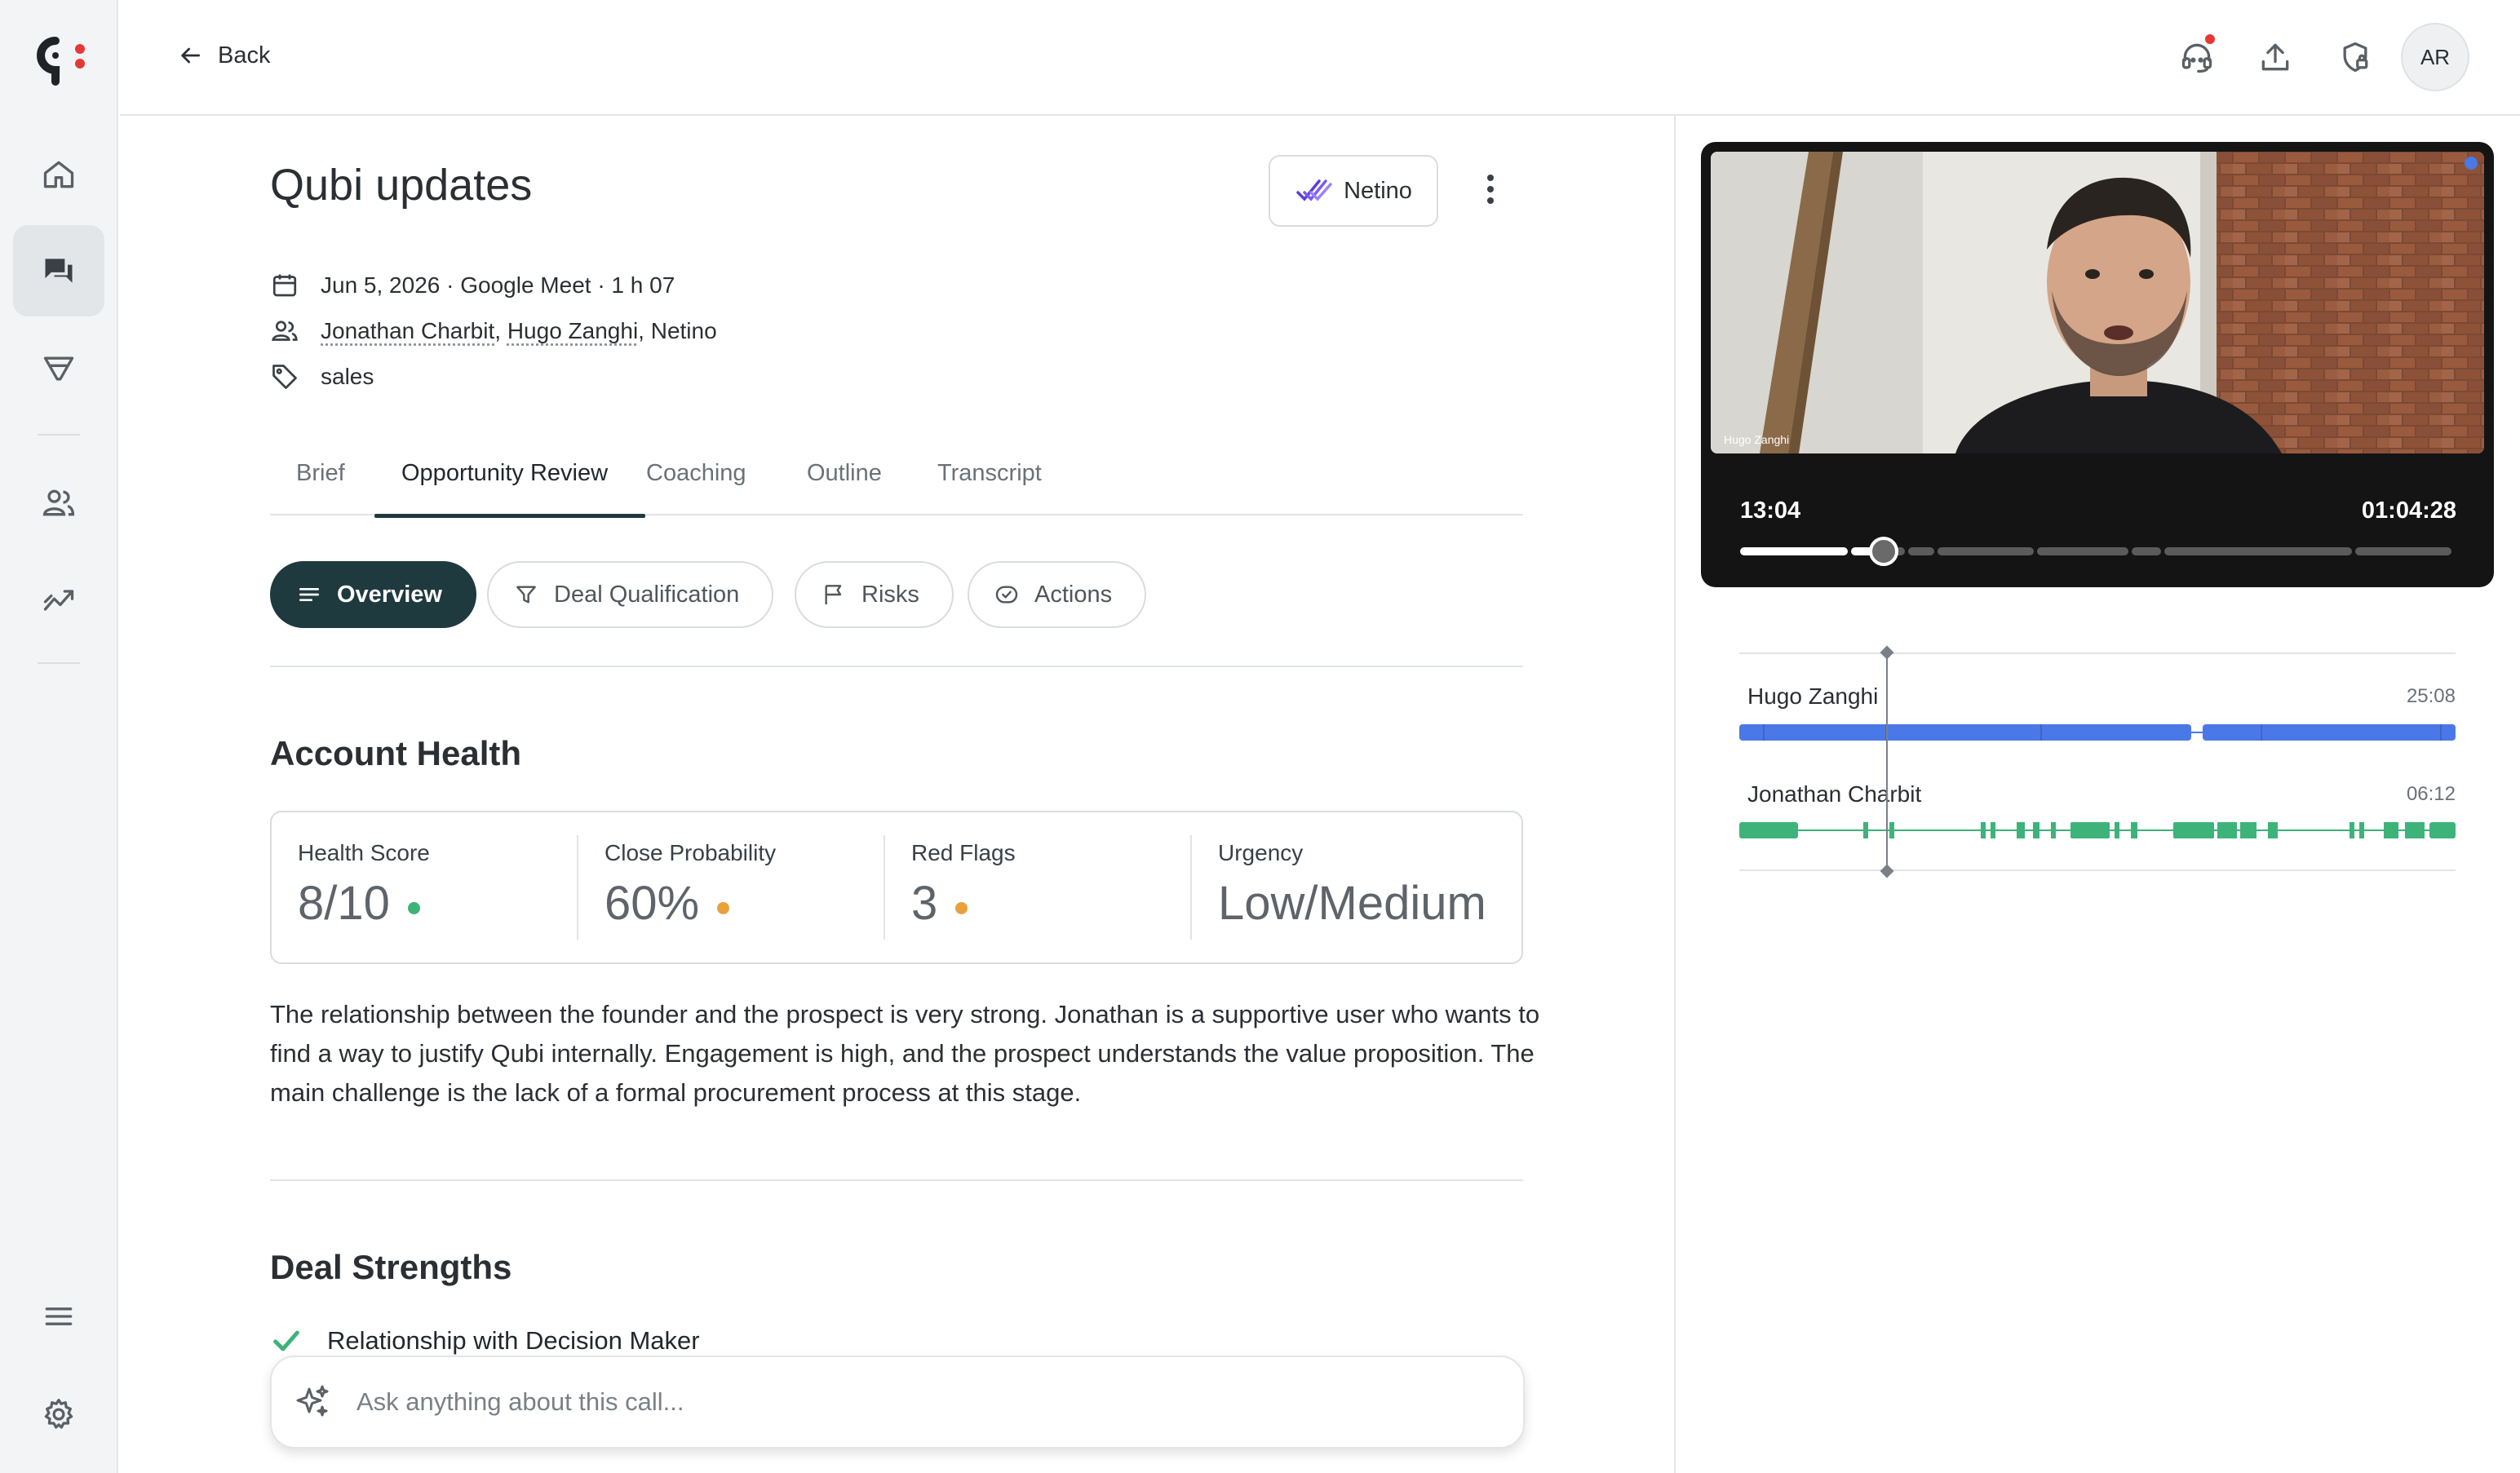 This screenshot has width=2520, height=1473. I want to click on kebab-menu-icon, so click(1490, 189).